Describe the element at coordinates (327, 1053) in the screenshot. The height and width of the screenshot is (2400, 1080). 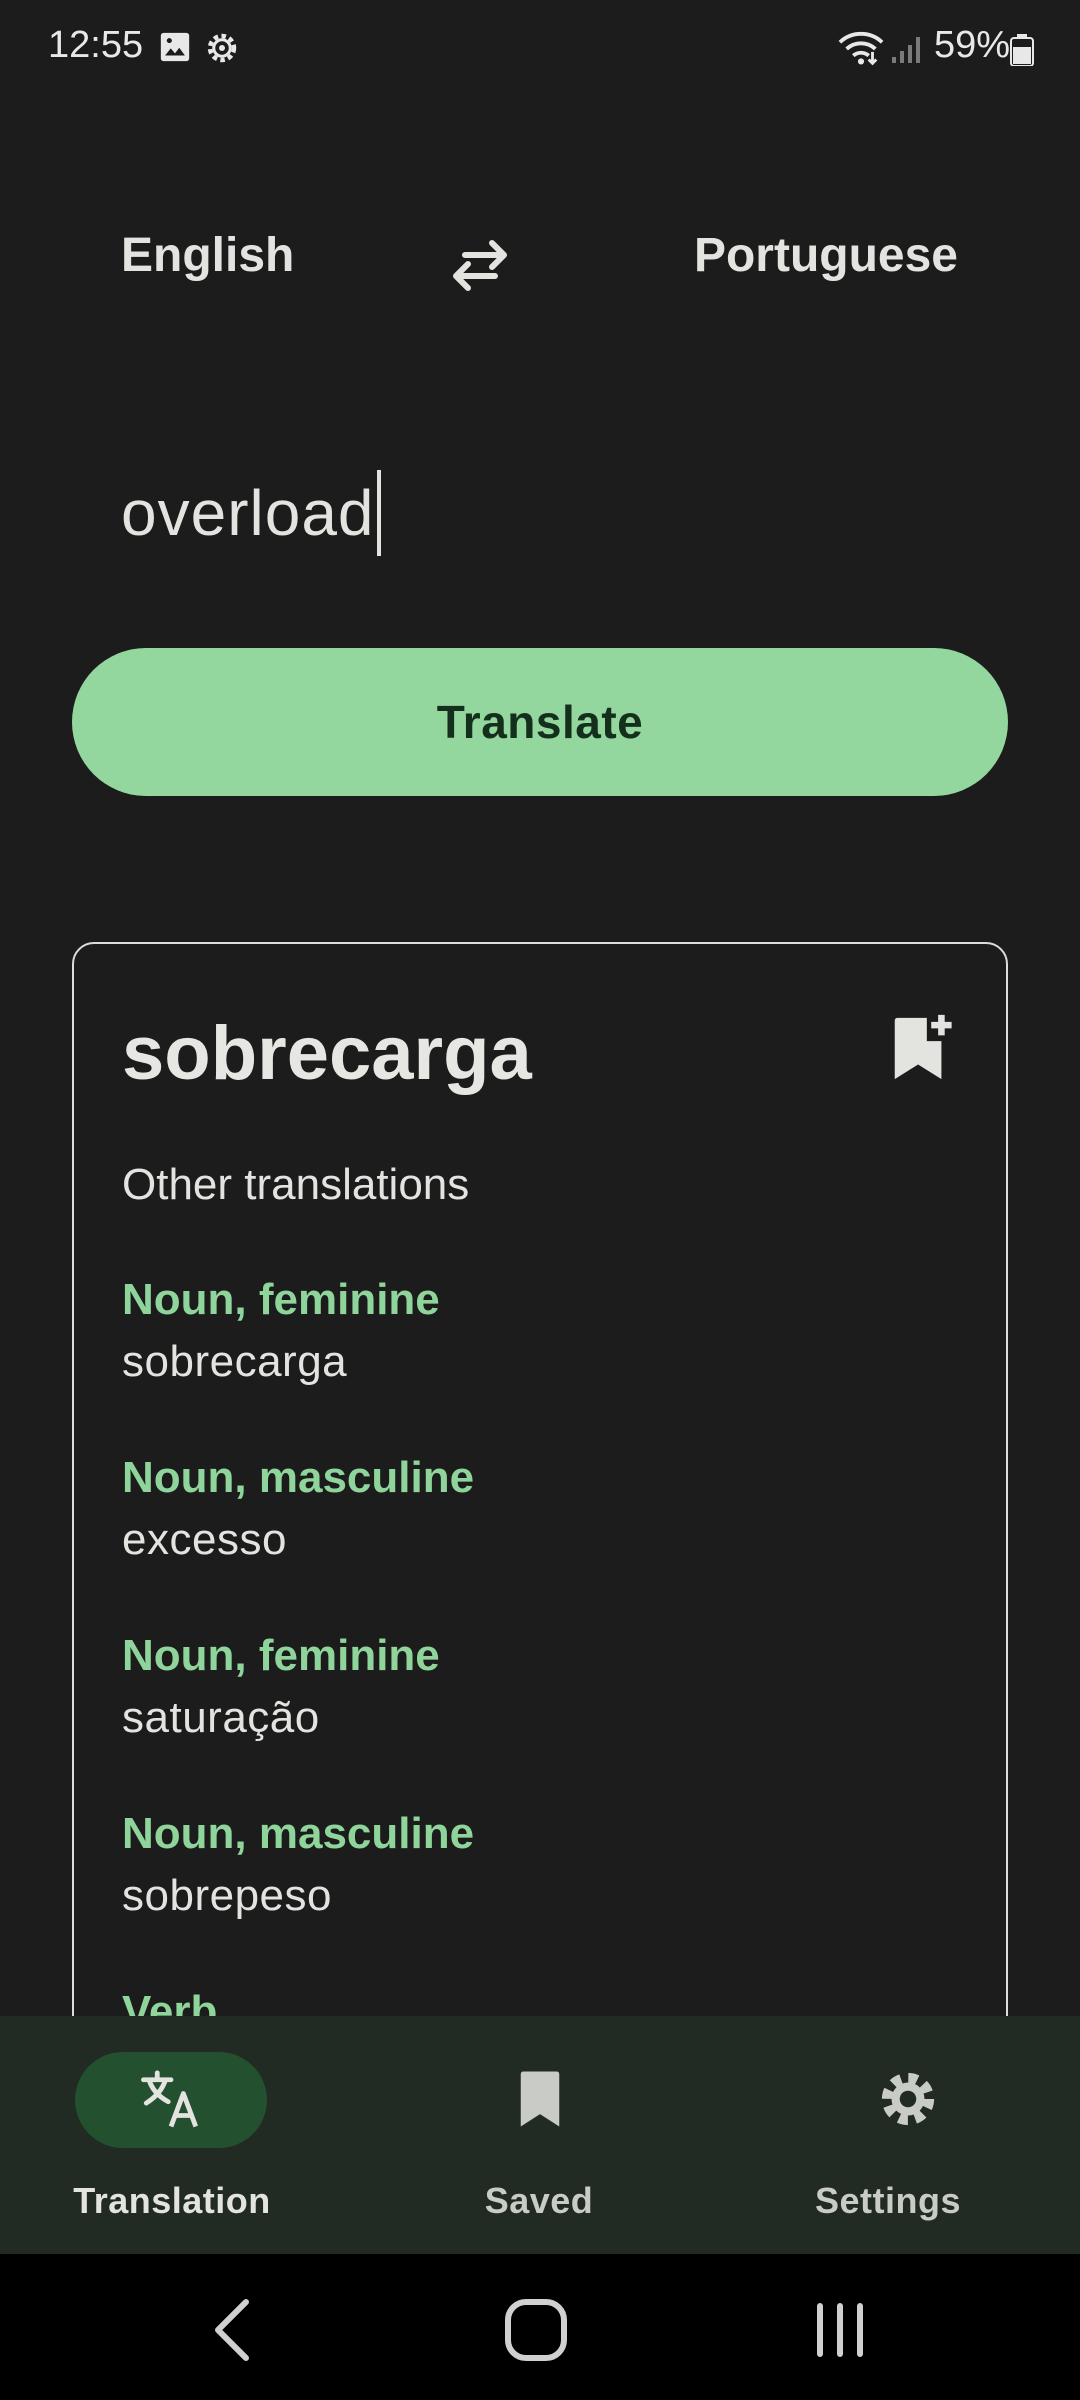
I see `main-translation: sobrecarga` at that location.